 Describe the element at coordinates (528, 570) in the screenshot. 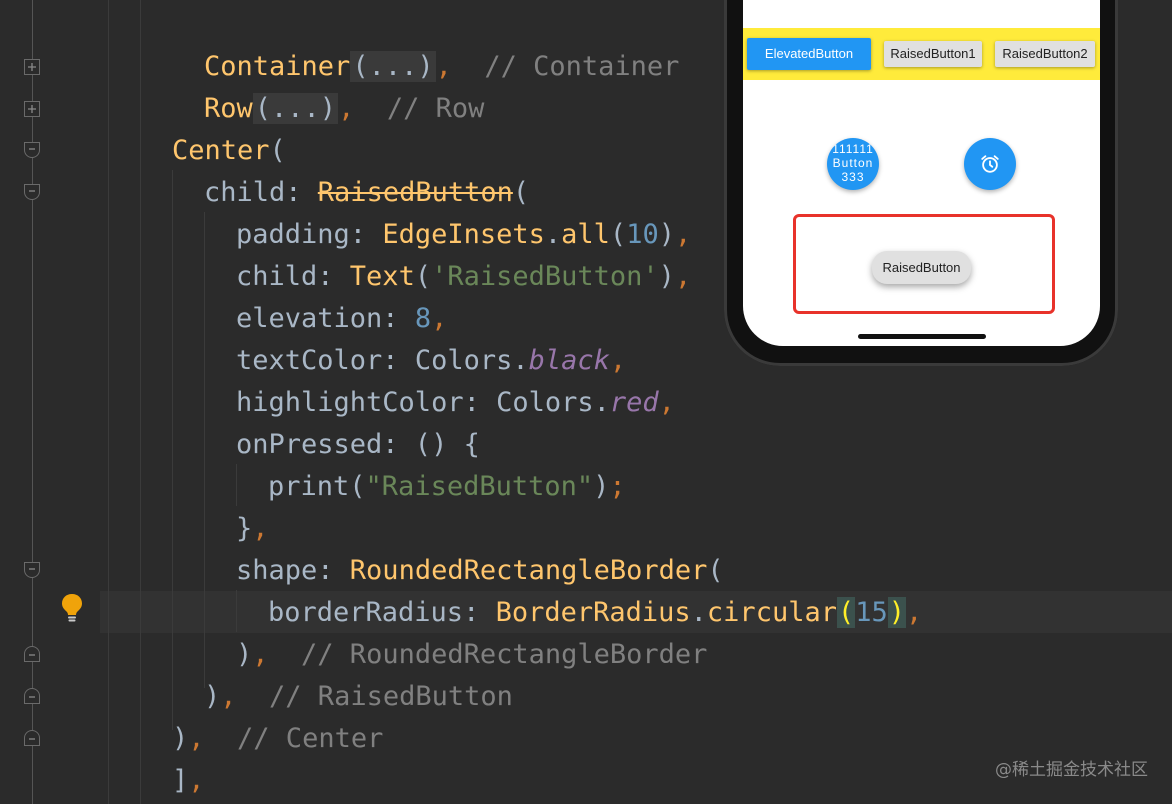

I see `code-token: RoundedRectangleBorder` at that location.